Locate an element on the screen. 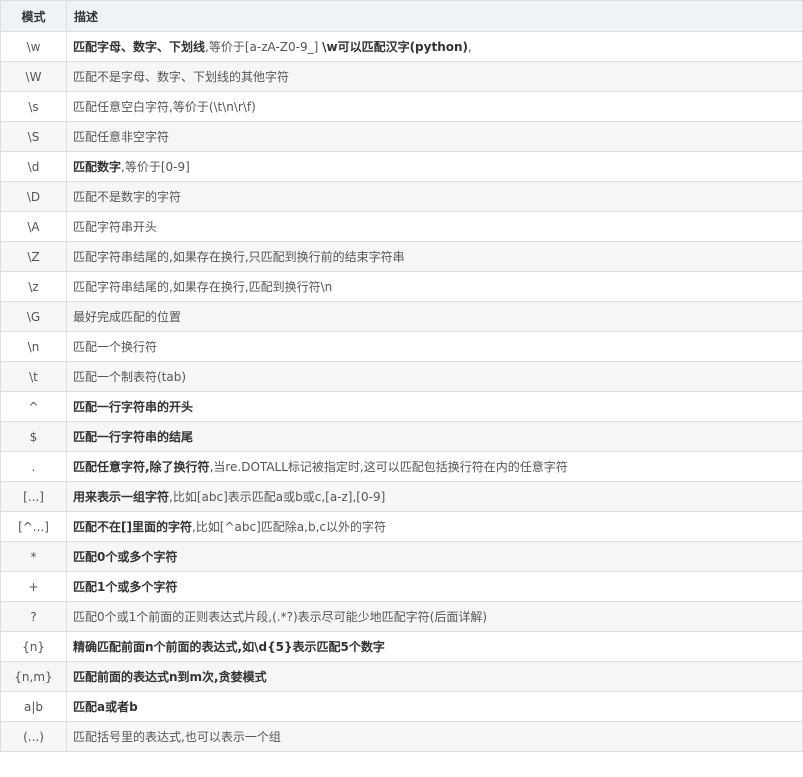 The image size is (803, 777). description-cell: 匹配一个换行符 is located at coordinates (434, 346).